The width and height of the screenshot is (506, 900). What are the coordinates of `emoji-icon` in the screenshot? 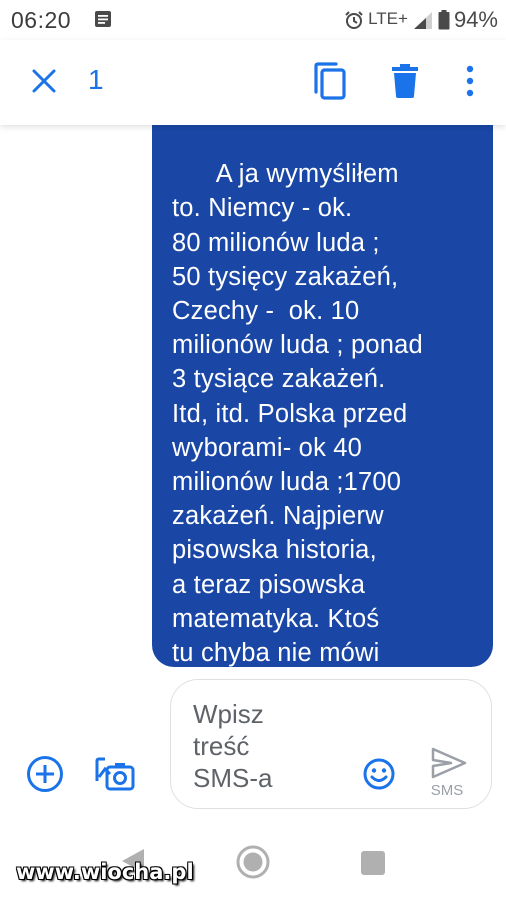 It's located at (379, 774).